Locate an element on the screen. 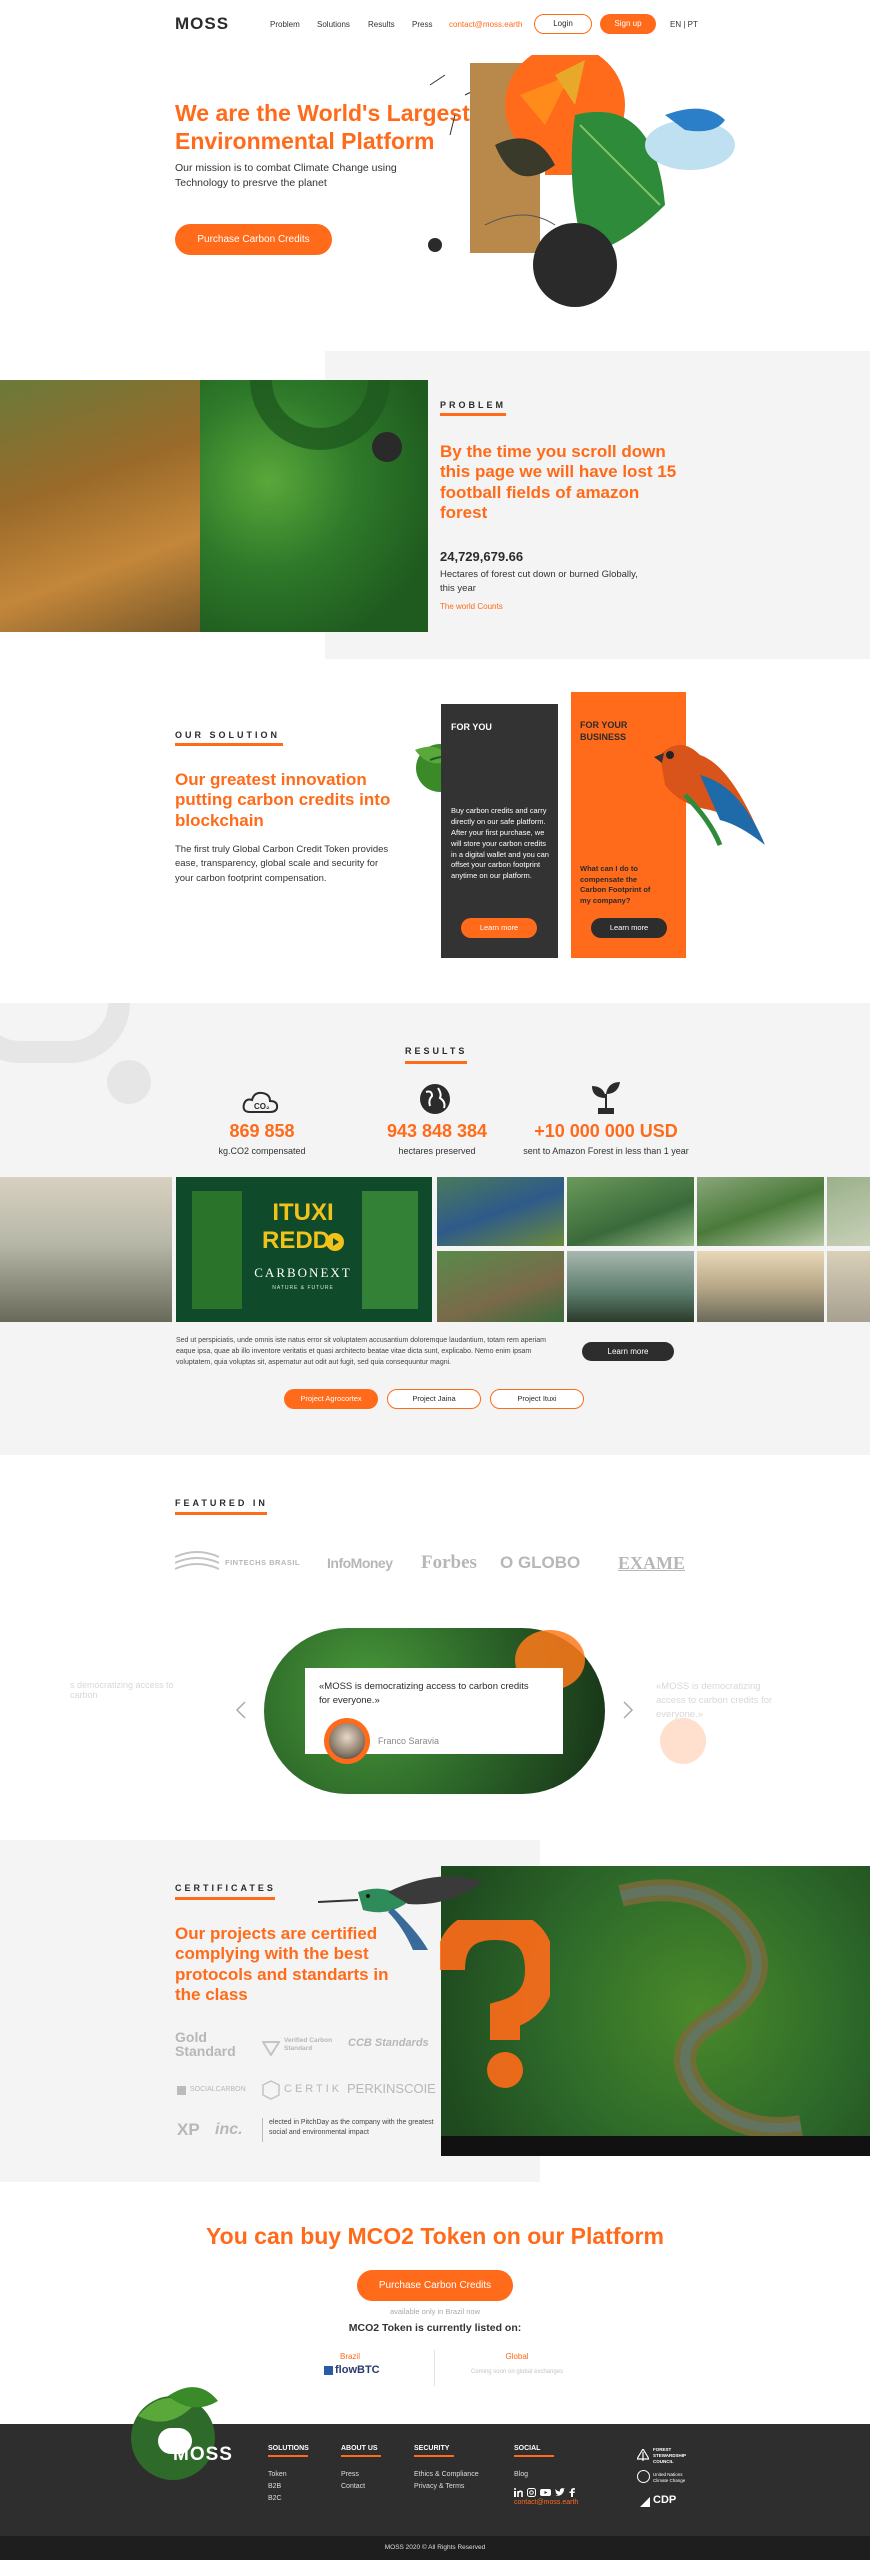  instagram-icon is located at coordinates (531, 2490).